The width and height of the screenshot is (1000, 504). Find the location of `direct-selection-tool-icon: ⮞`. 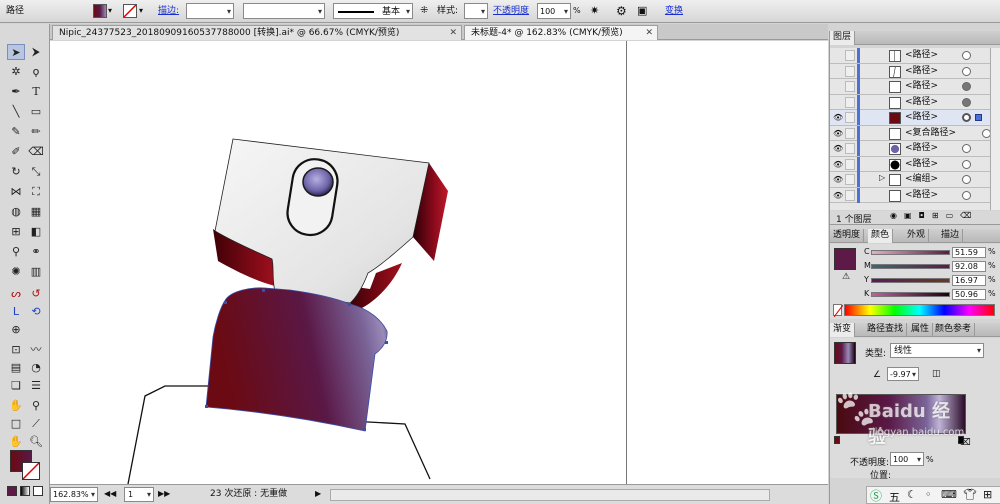

direct-selection-tool-icon: ⮞ is located at coordinates (36, 52).